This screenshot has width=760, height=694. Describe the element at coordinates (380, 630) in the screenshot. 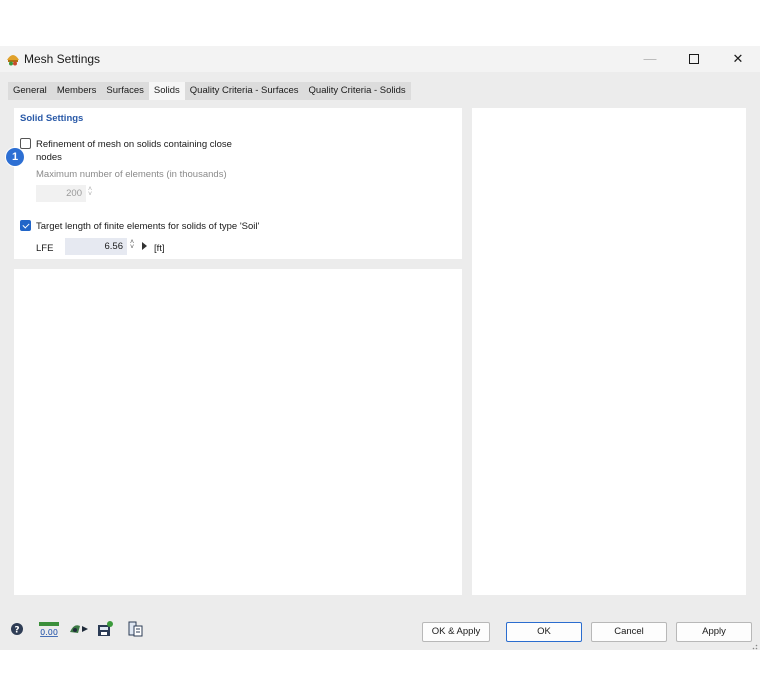

I see `bottom-toolbar: ? 0.00 OK & Apply OK Cancel Apply` at that location.